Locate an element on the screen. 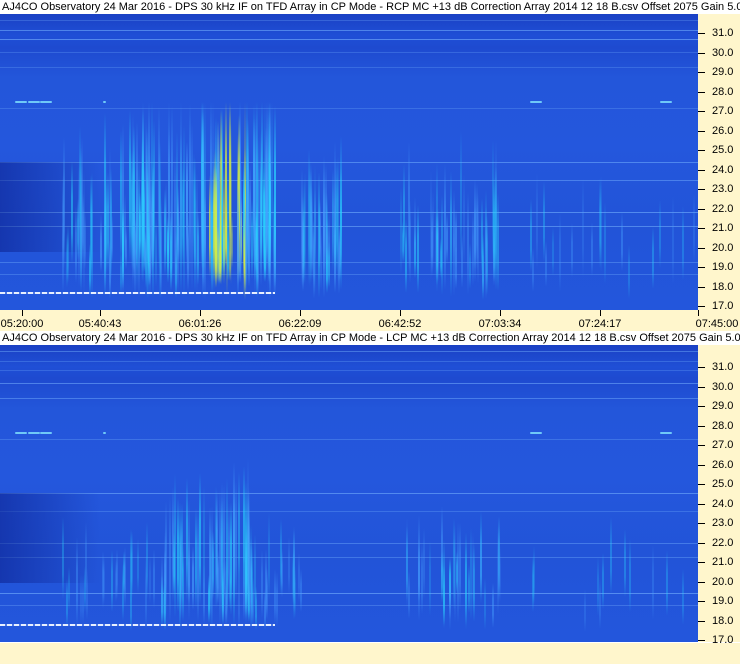 The image size is (740, 664). freq-tick-label: 31.0 is located at coordinates (723, 367).